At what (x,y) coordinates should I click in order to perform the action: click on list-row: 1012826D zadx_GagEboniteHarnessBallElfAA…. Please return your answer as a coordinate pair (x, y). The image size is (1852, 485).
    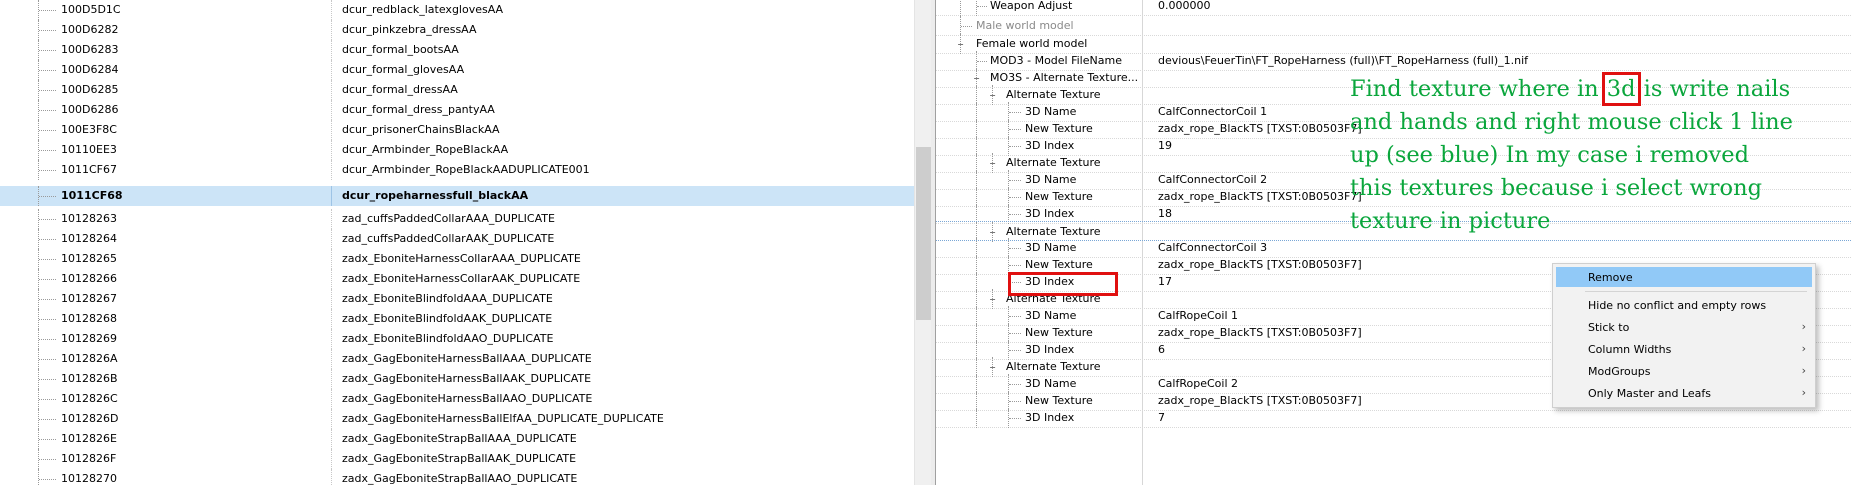
    Looking at the image, I should click on (457, 419).